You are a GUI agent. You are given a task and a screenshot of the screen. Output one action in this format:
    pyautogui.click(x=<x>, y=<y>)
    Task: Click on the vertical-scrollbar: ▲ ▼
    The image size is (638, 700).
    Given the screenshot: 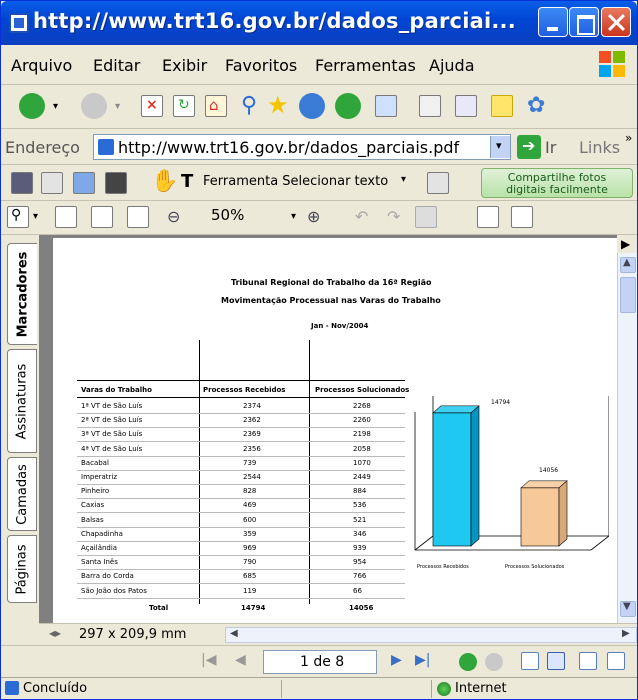 What is the action you would take?
    pyautogui.click(x=627, y=438)
    